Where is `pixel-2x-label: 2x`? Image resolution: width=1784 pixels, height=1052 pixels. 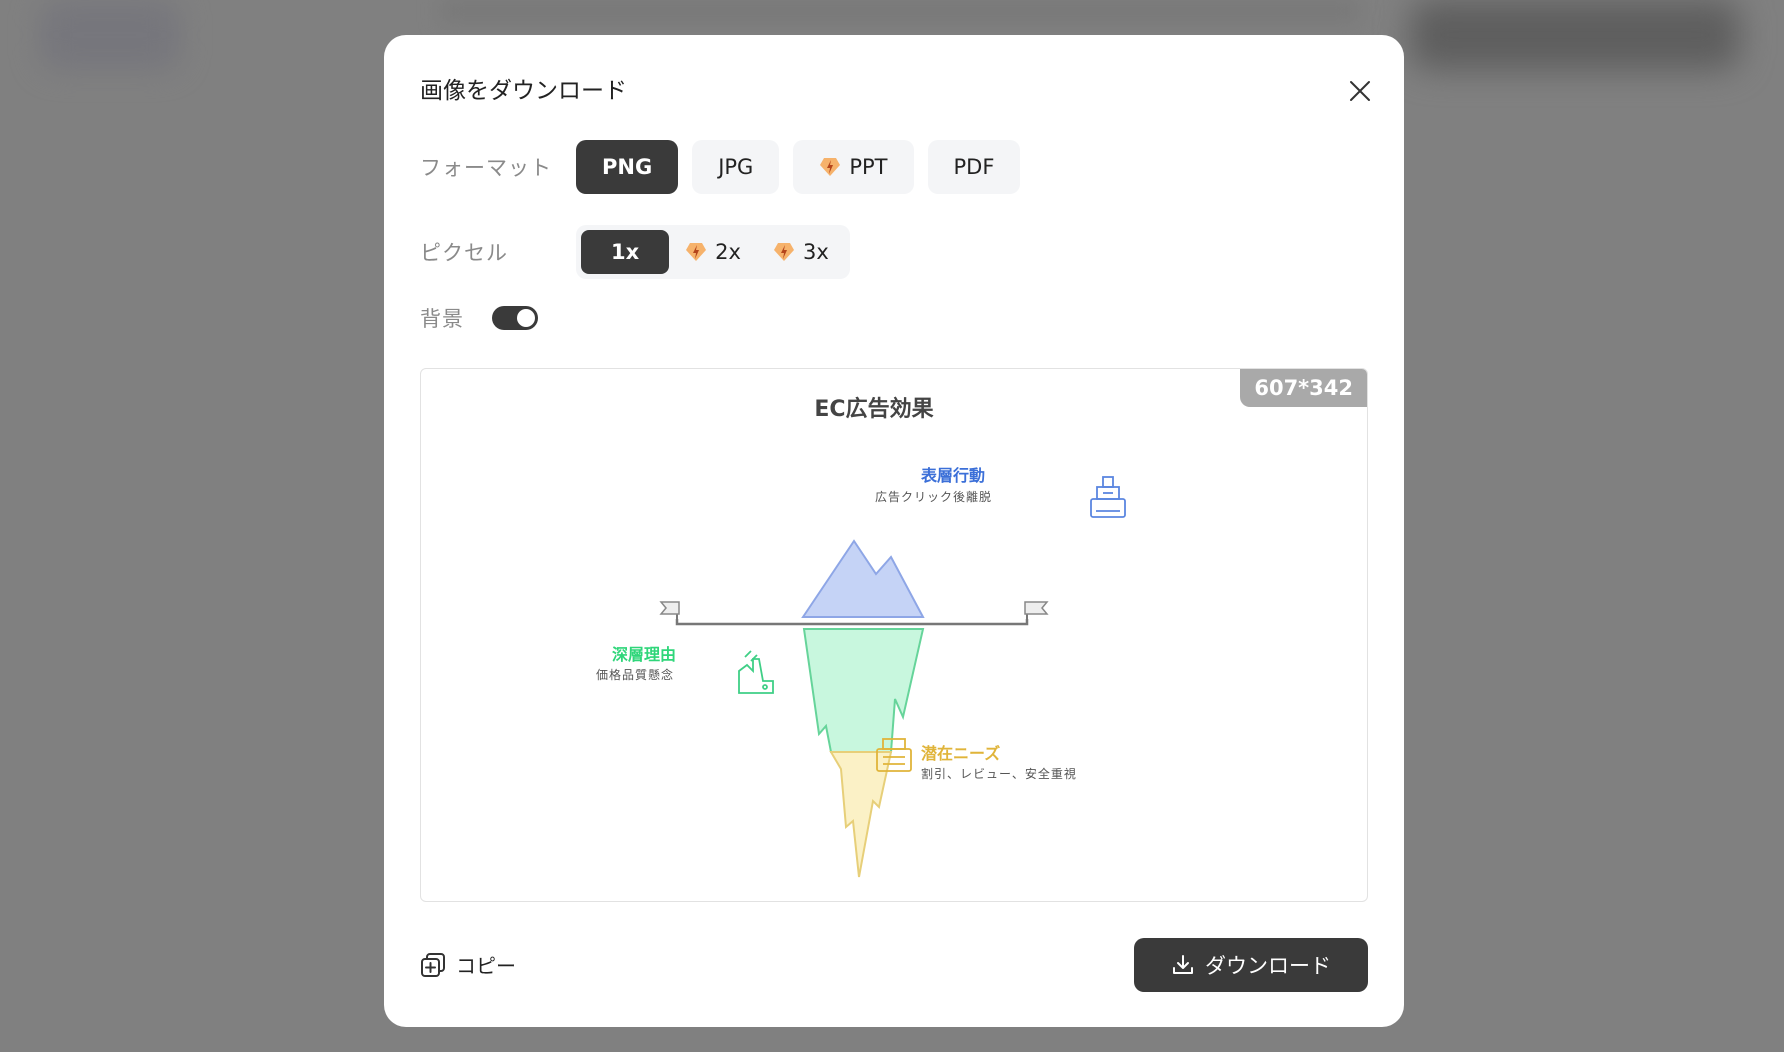
pixel-2x-label: 2x is located at coordinates (728, 252).